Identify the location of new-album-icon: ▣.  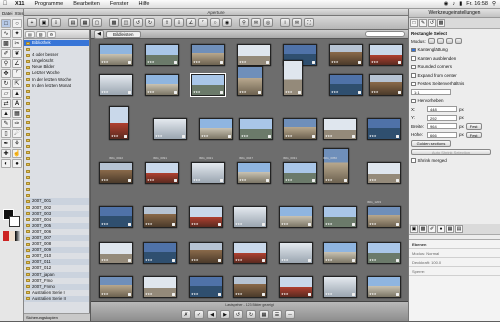
(44, 22).